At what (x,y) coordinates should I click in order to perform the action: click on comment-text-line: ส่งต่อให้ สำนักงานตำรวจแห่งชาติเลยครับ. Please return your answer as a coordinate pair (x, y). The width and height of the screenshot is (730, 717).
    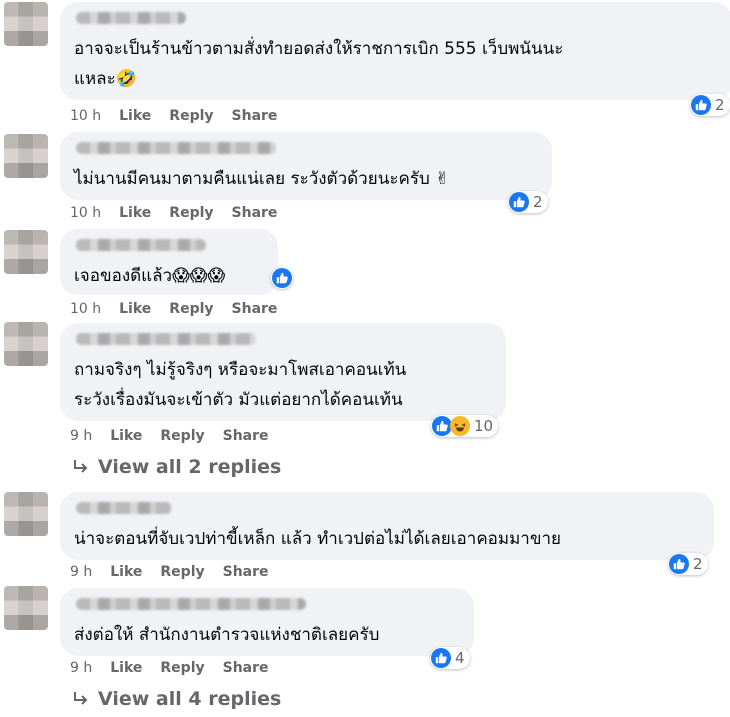
    Looking at the image, I should click on (227, 635).